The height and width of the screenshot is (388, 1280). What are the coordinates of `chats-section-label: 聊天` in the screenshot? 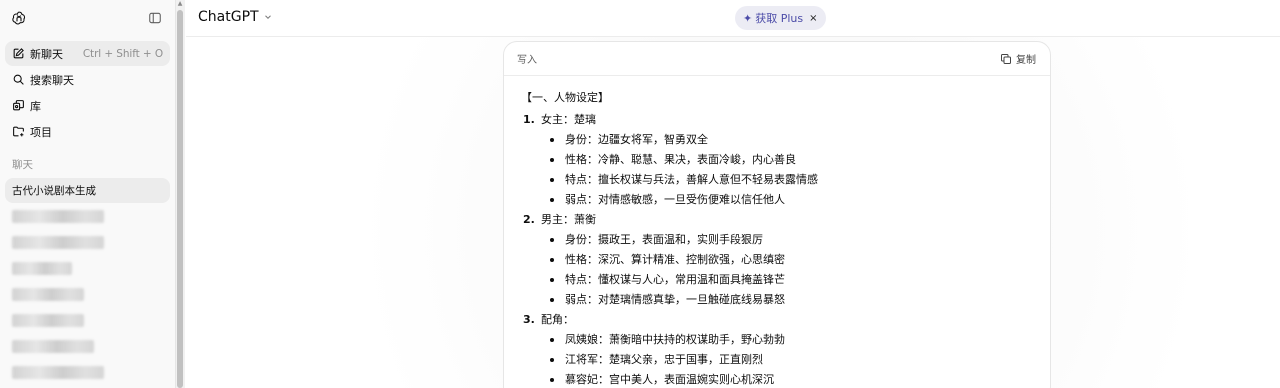 It's located at (22, 165).